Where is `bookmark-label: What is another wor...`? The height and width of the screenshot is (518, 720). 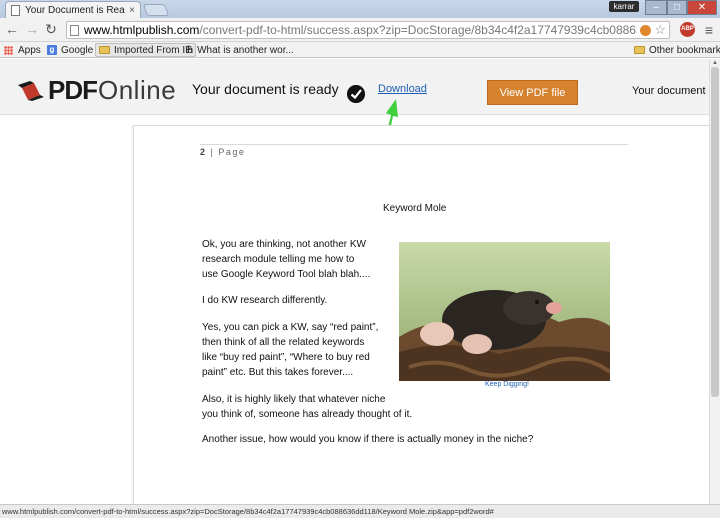
bookmark-label: What is another wor... is located at coordinates (245, 50).